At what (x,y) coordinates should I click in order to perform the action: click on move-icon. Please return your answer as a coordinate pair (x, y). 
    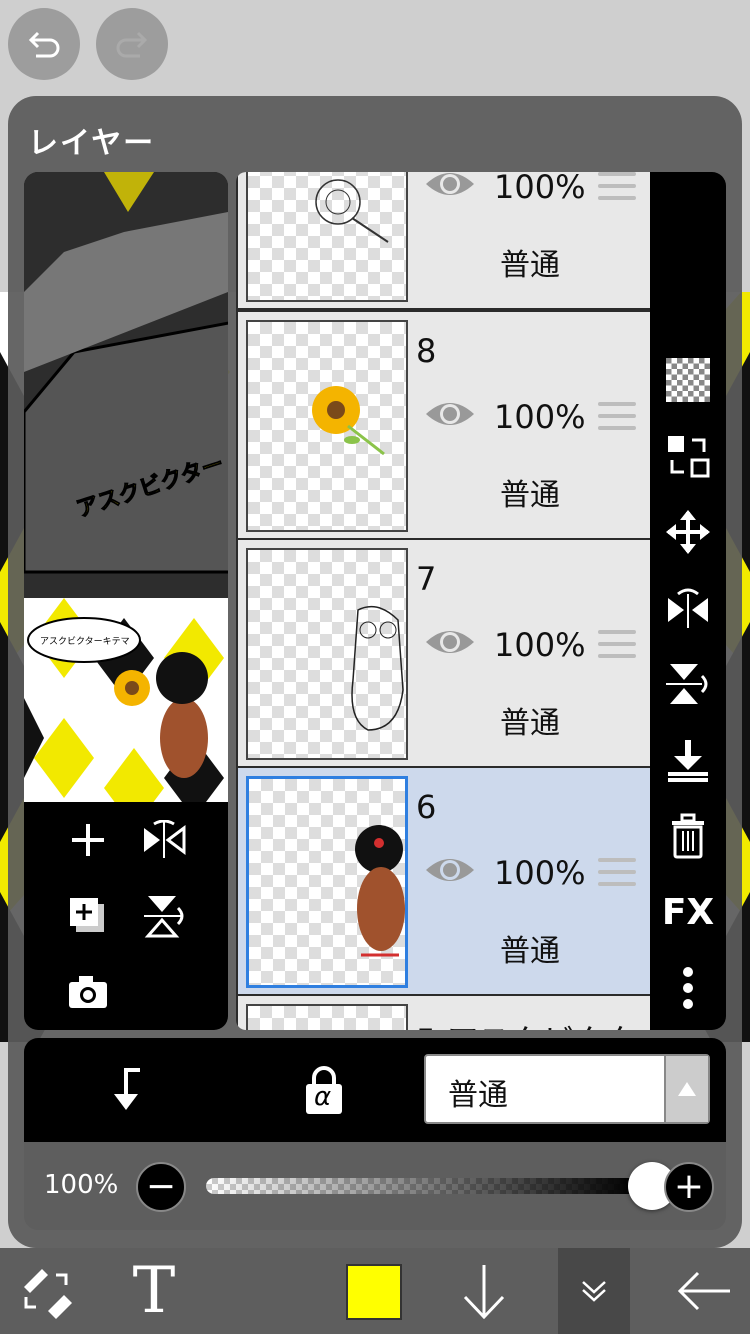
    Looking at the image, I should click on (688, 532).